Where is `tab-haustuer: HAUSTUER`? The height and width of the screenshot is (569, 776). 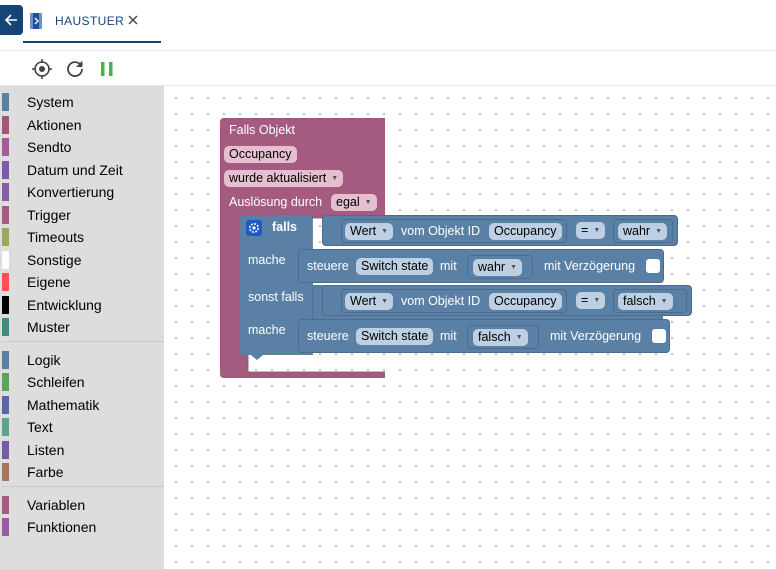
tab-haustuer: HAUSTUER is located at coordinates (92, 21).